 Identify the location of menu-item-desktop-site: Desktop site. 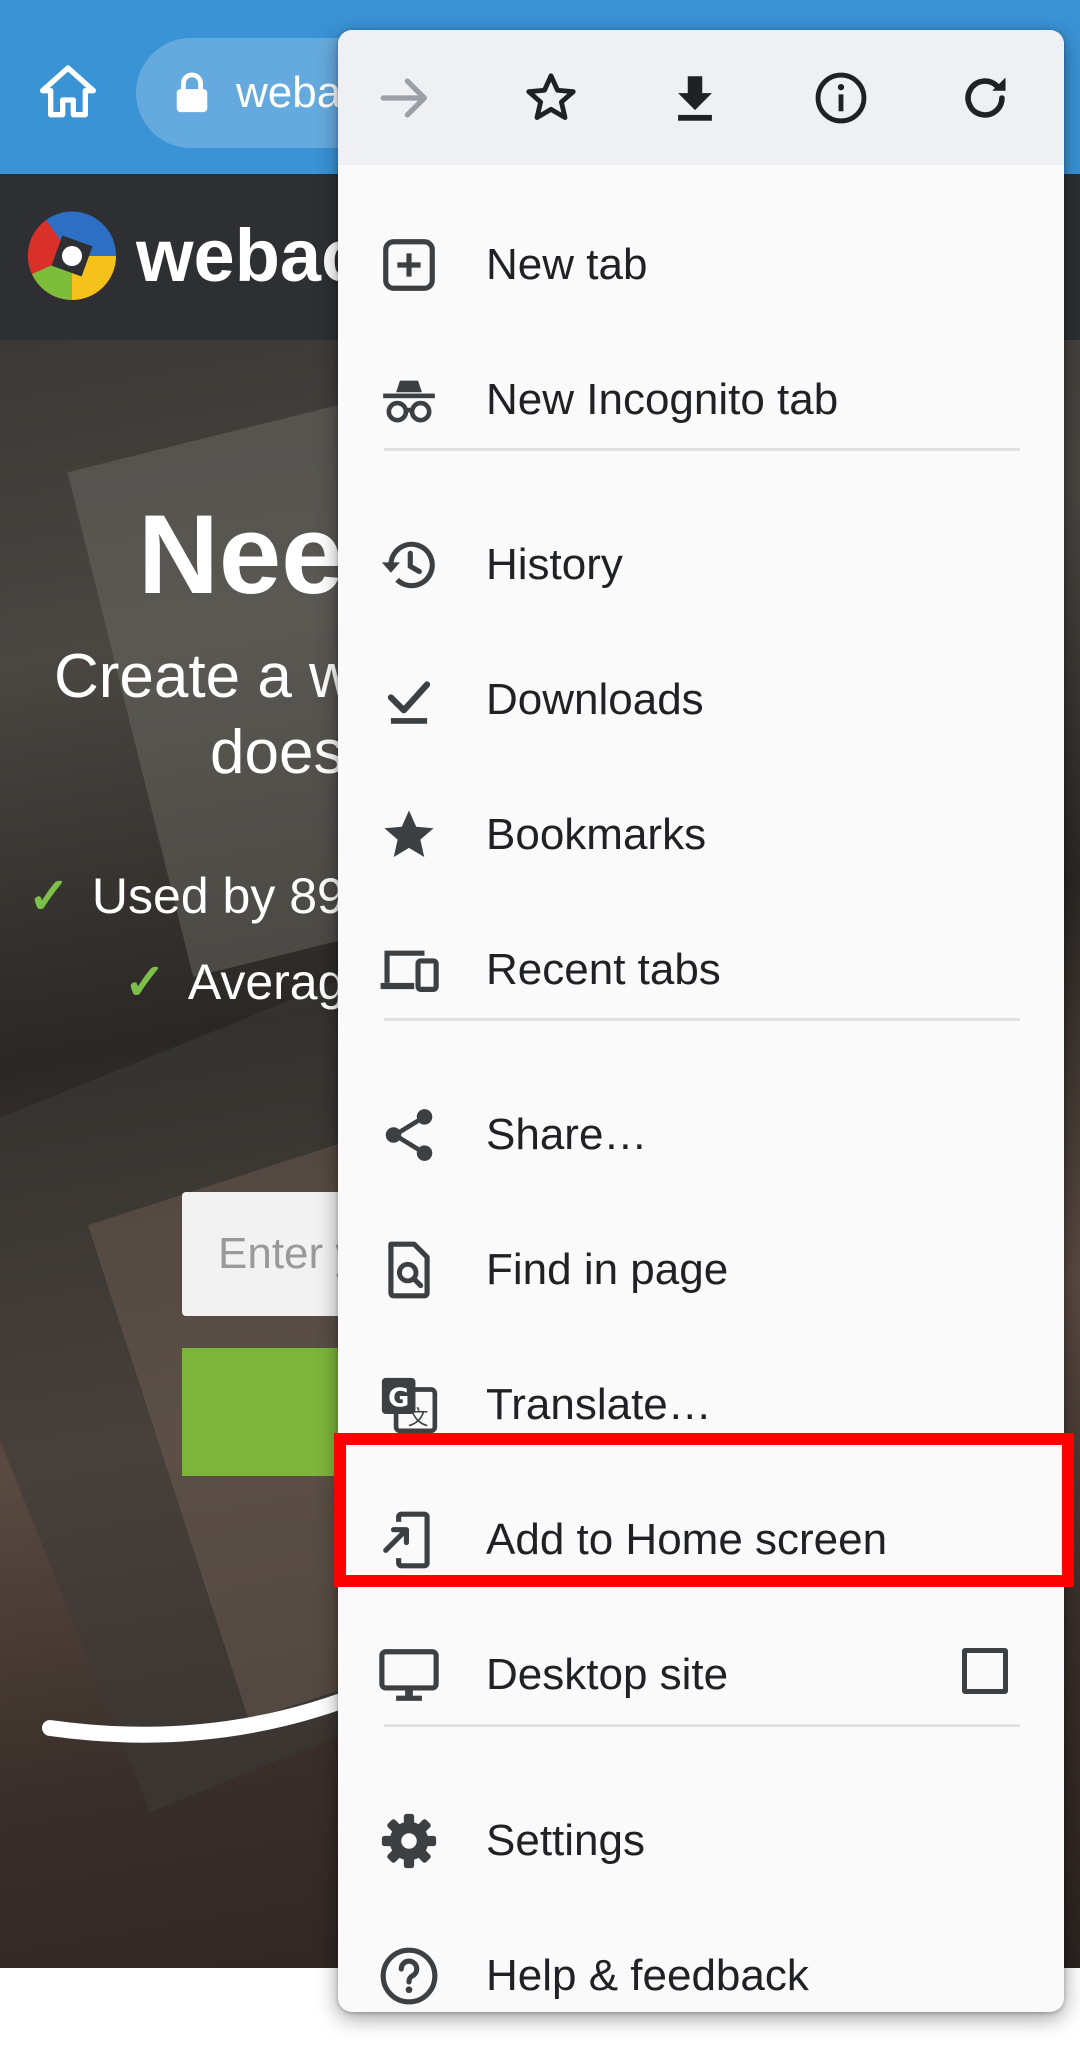
(701, 1674).